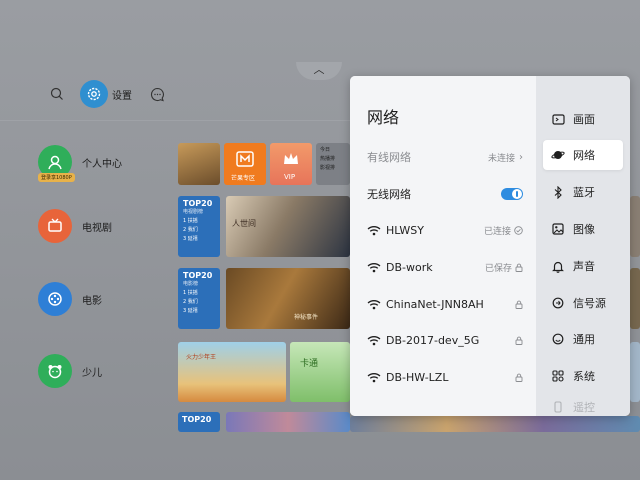 This screenshot has width=640, height=480. Describe the element at coordinates (325, 150) in the screenshot. I see `list-item: 今日` at that location.